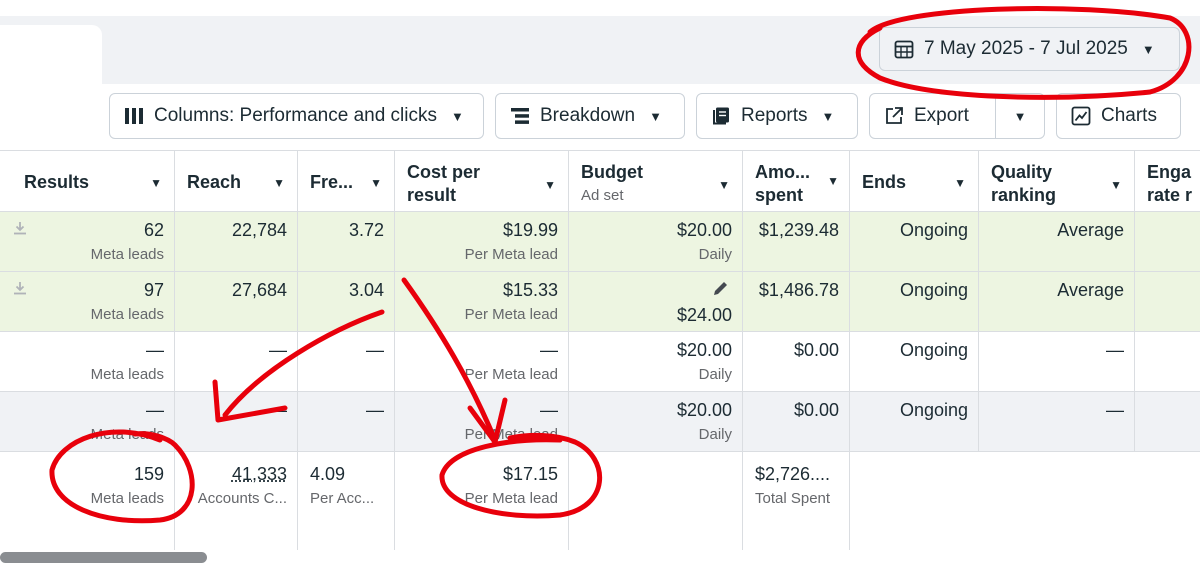 The width and height of the screenshot is (1200, 587). What do you see at coordinates (796, 181) in the screenshot?
I see `header-amount-spent: Amo... spent ▼` at bounding box center [796, 181].